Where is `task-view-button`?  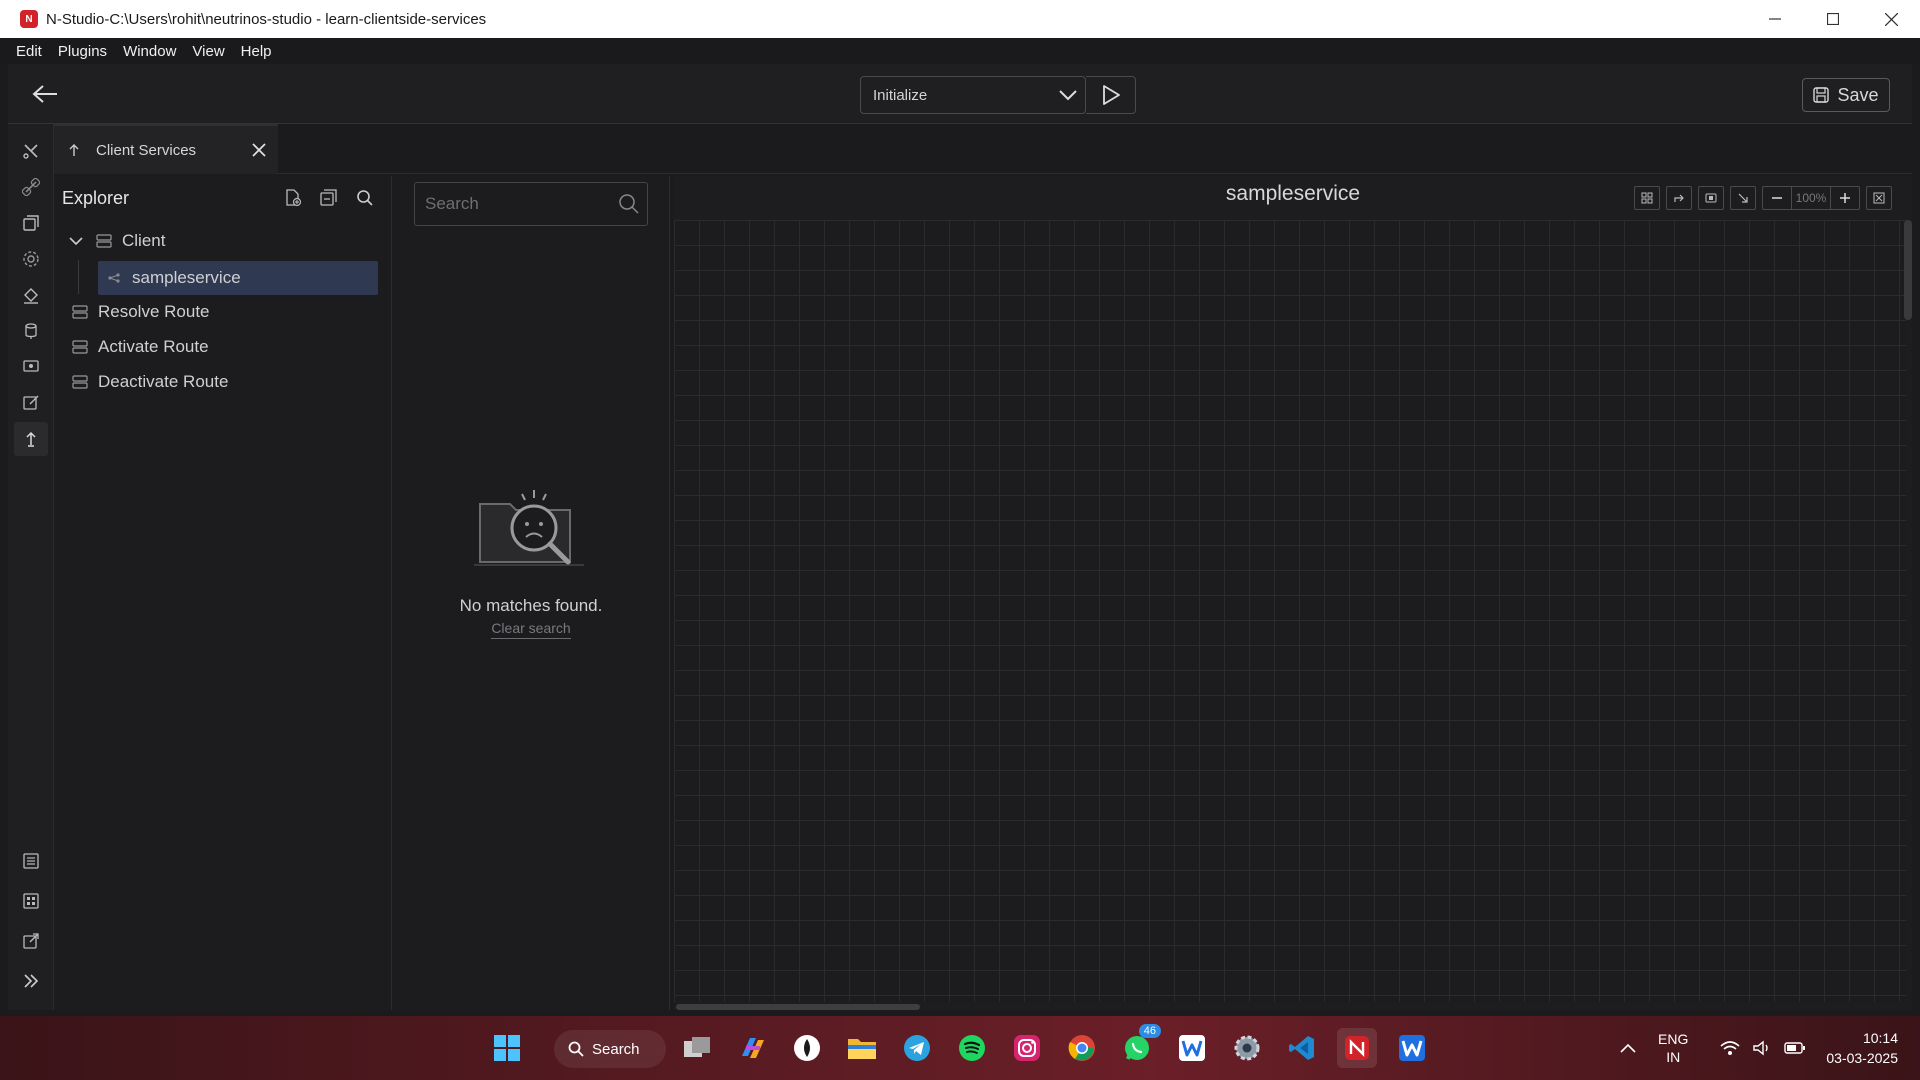 task-view-button is located at coordinates (697, 1048).